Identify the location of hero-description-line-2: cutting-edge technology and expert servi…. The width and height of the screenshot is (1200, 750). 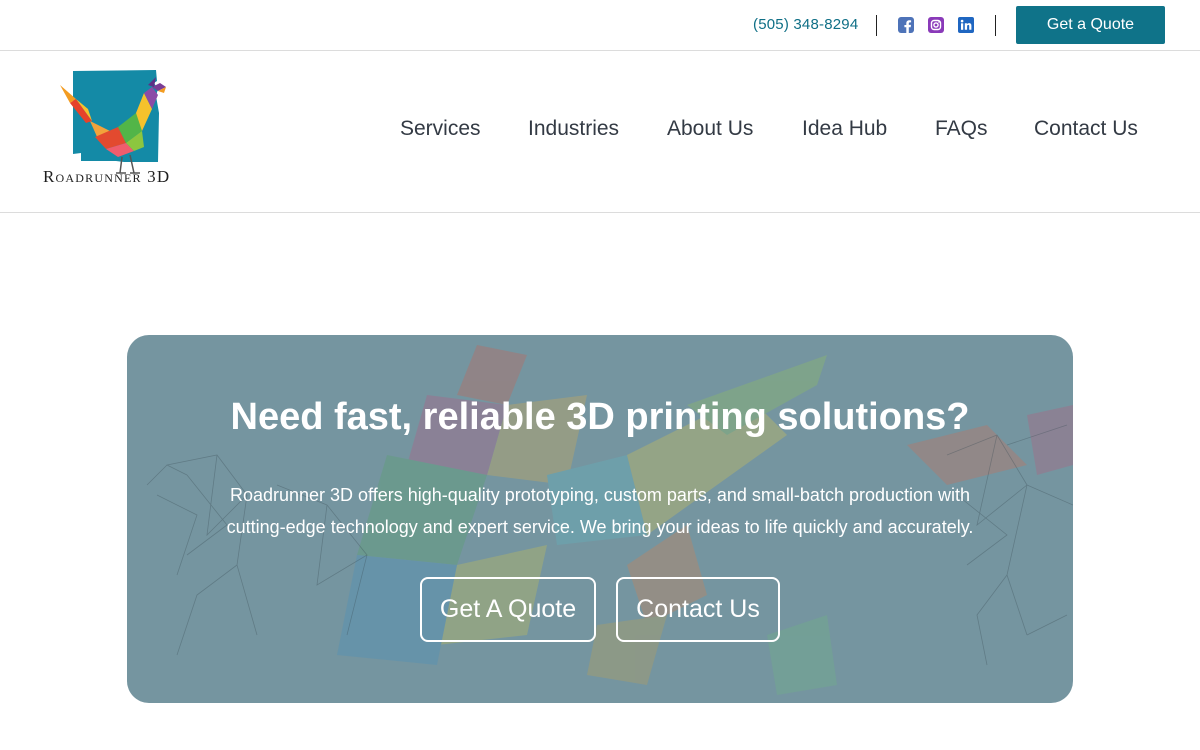
(600, 527).